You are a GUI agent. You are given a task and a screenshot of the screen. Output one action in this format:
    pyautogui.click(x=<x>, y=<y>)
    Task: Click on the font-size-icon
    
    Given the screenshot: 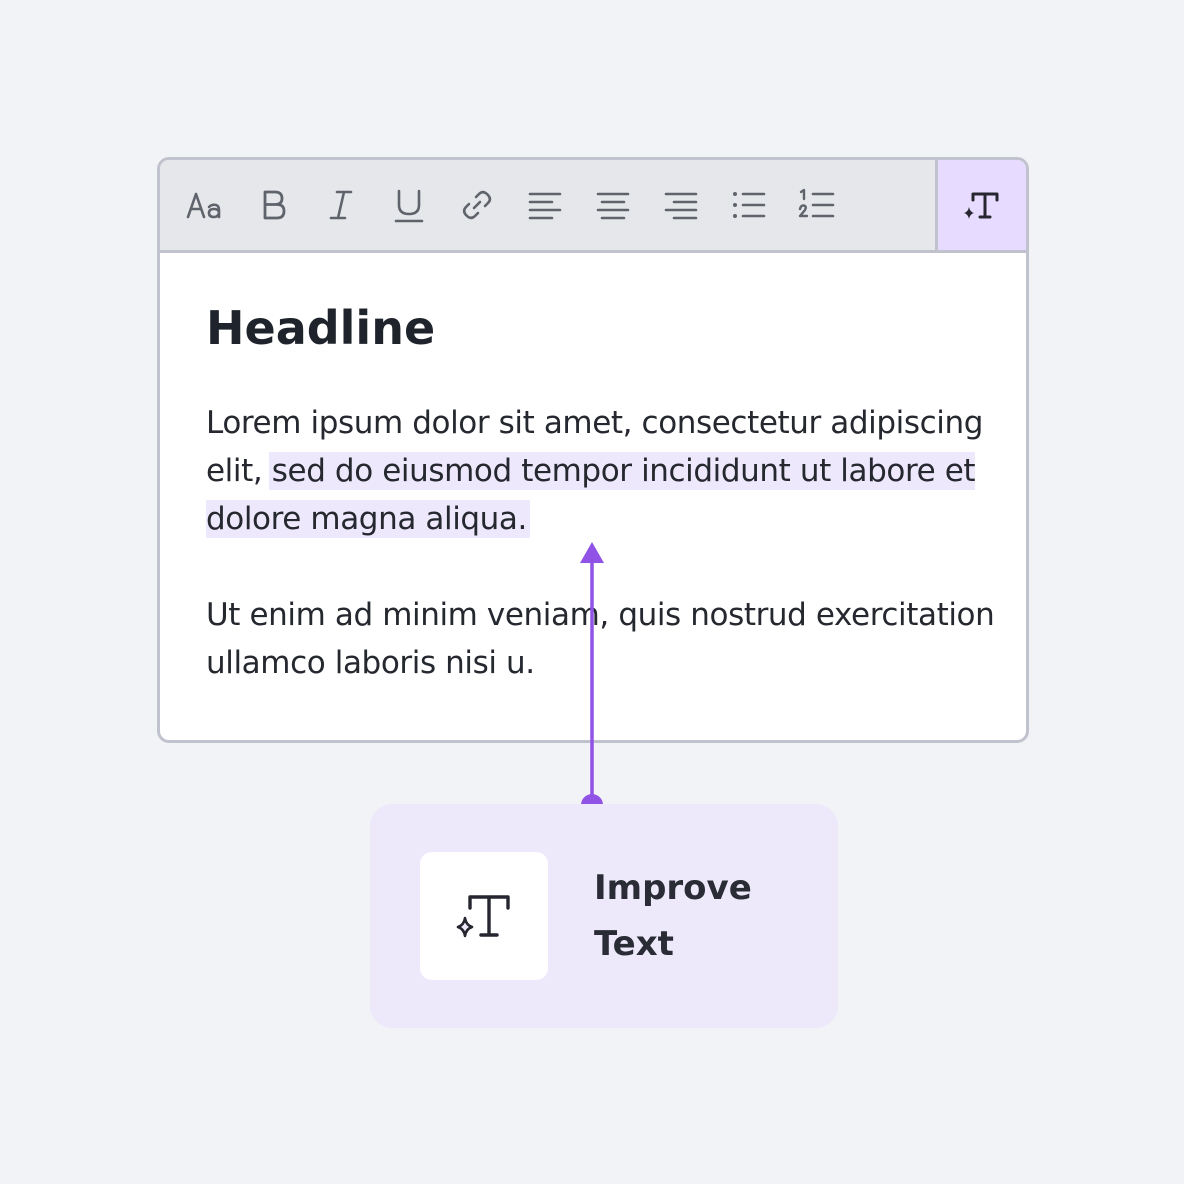 What is the action you would take?
    pyautogui.click(x=203, y=205)
    